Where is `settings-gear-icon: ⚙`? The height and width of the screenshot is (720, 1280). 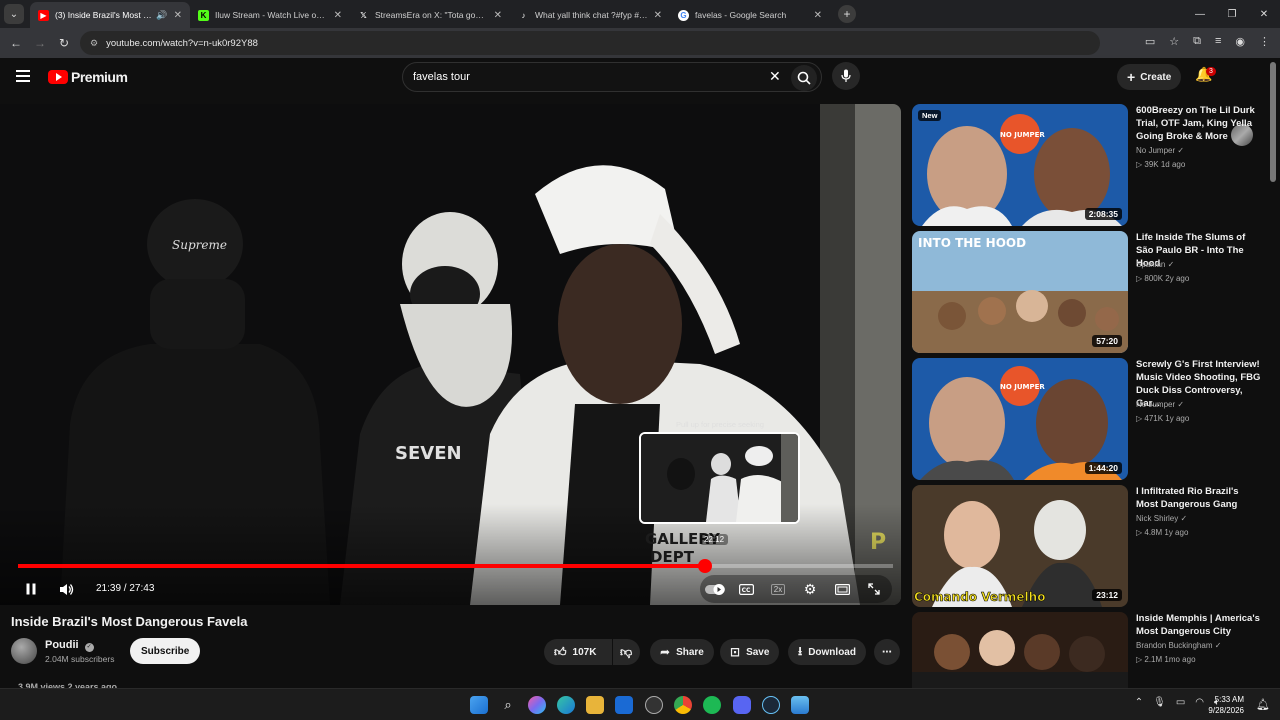 settings-gear-icon: ⚙ is located at coordinates (810, 589).